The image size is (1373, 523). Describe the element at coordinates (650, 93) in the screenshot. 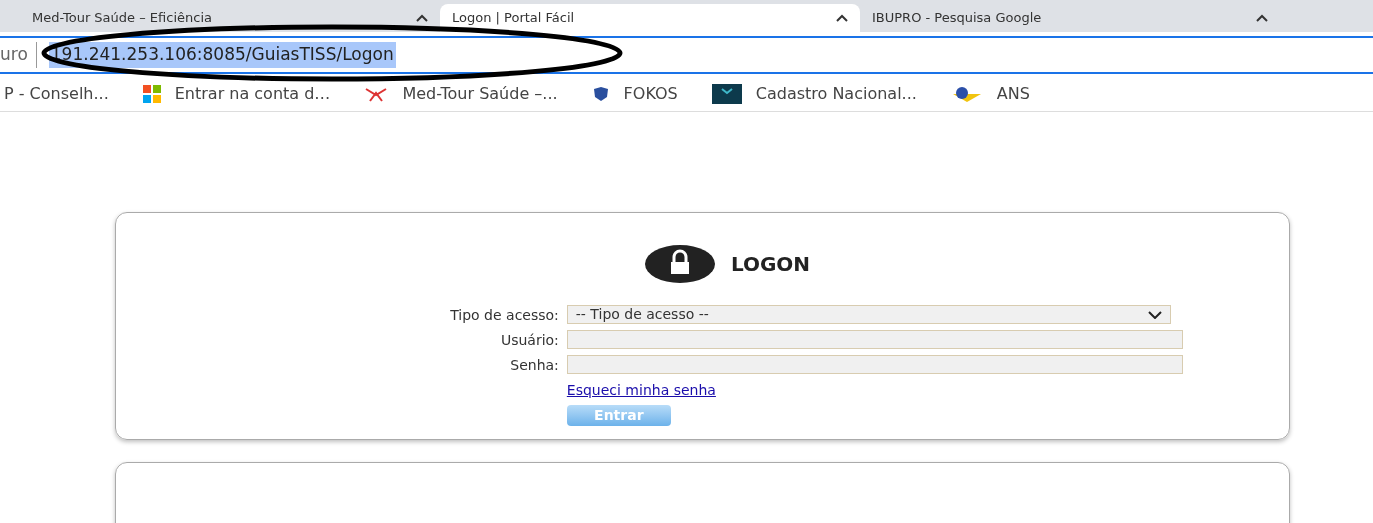

I see `bookmark-link: FOKOS` at that location.